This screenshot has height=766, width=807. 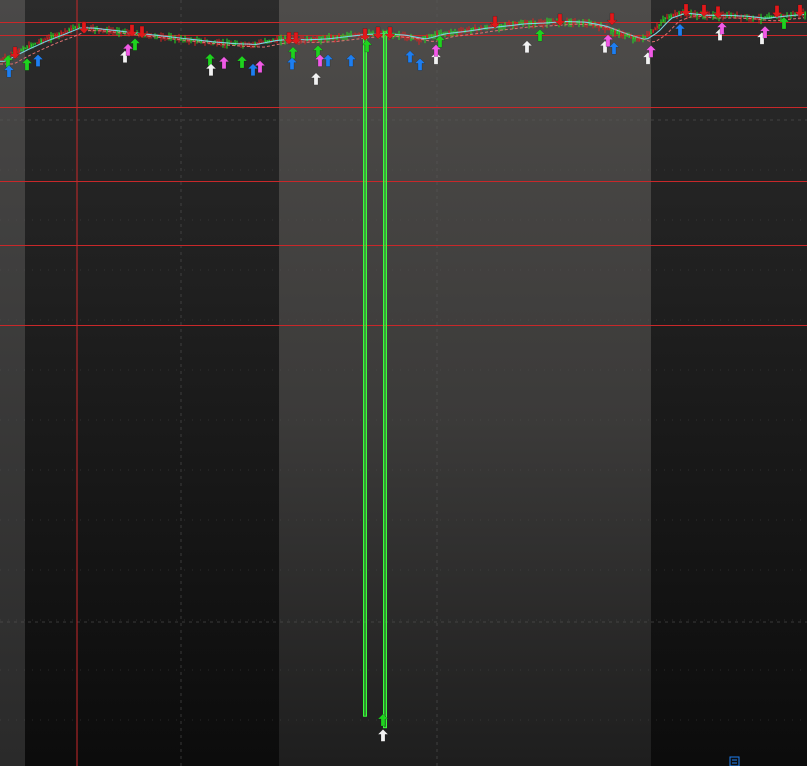 I want to click on session-band-left, so click(x=12, y=383).